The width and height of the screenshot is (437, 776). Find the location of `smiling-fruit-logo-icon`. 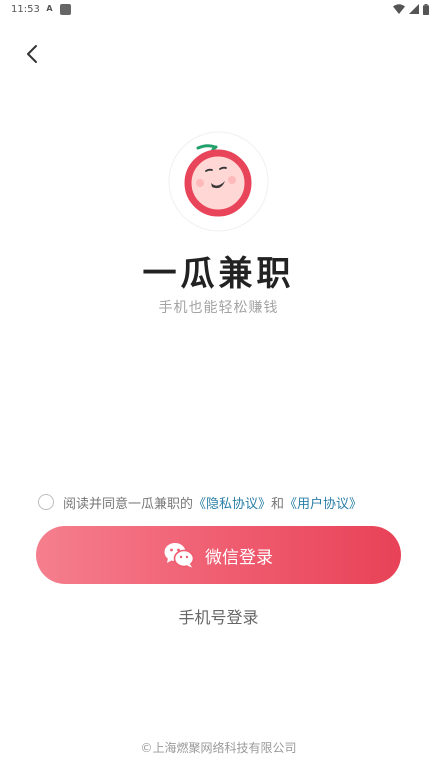

smiling-fruit-logo-icon is located at coordinates (218, 181).